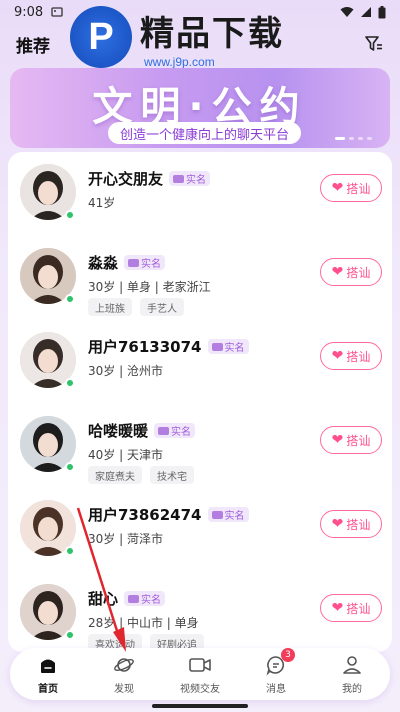 This screenshot has height=712, width=400. Describe the element at coordinates (200, 12) in the screenshot. I see `status-bar: 9:08` at that location.